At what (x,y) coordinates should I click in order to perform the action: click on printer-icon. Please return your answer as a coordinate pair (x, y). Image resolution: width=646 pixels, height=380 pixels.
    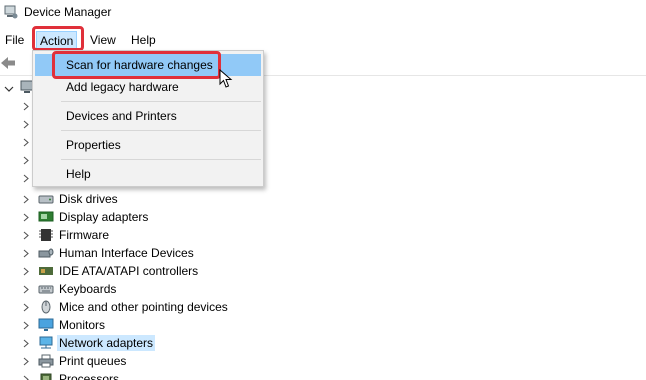
    Looking at the image, I should click on (46, 361).